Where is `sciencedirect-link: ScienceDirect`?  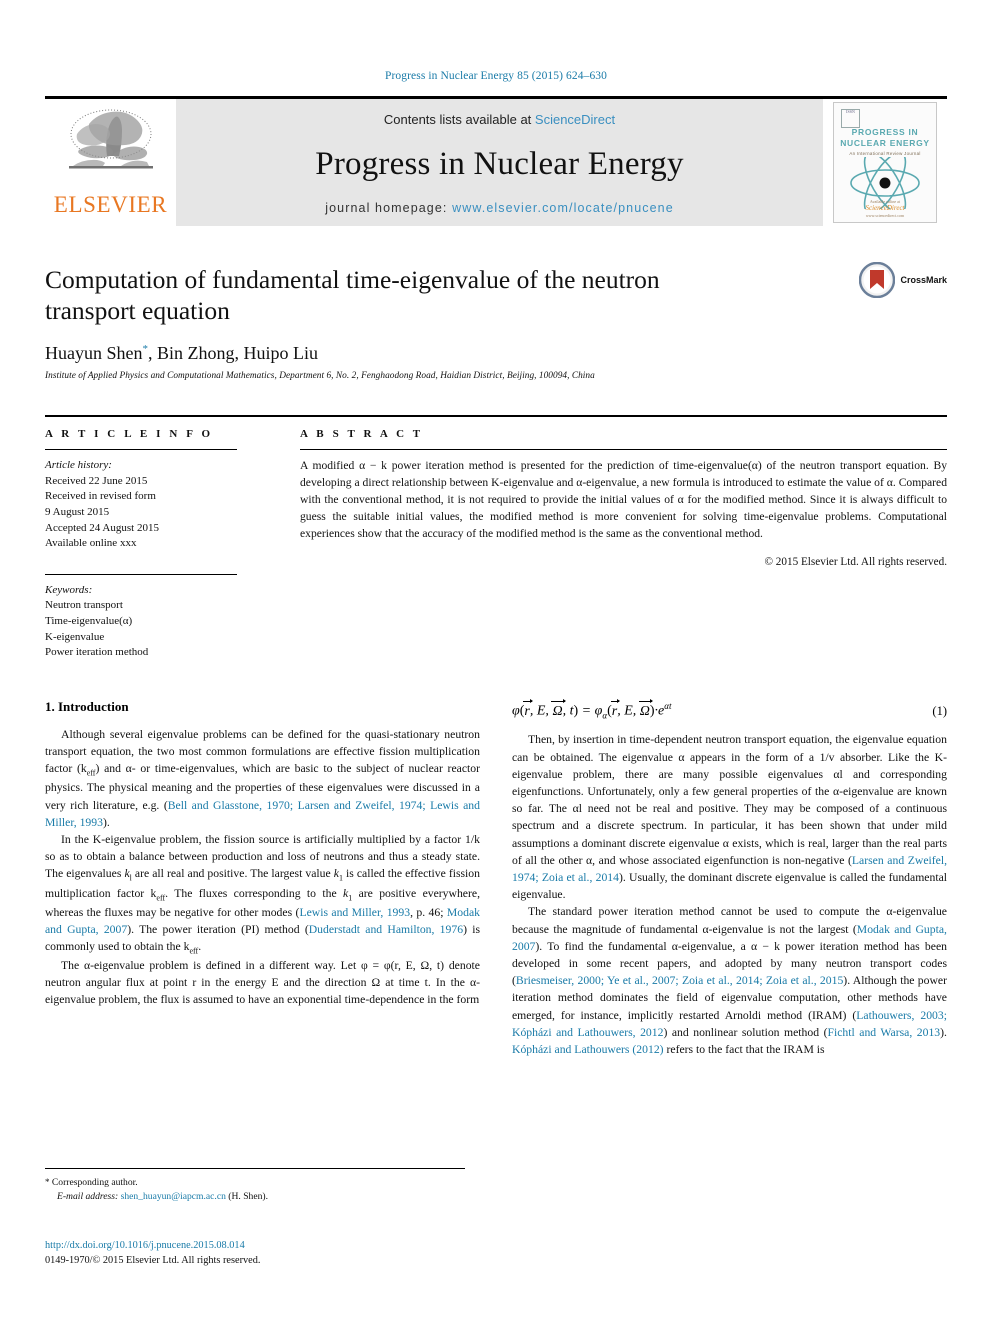 sciencedirect-link: ScienceDirect is located at coordinates (575, 119).